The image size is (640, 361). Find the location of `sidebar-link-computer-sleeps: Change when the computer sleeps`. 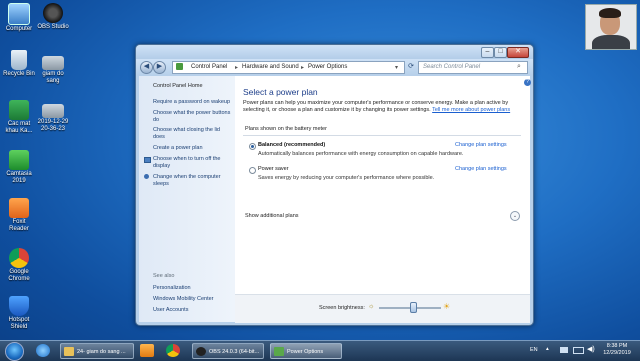

sidebar-link-computer-sleeps: Change when the computer sleeps is located at coordinates (193, 181).